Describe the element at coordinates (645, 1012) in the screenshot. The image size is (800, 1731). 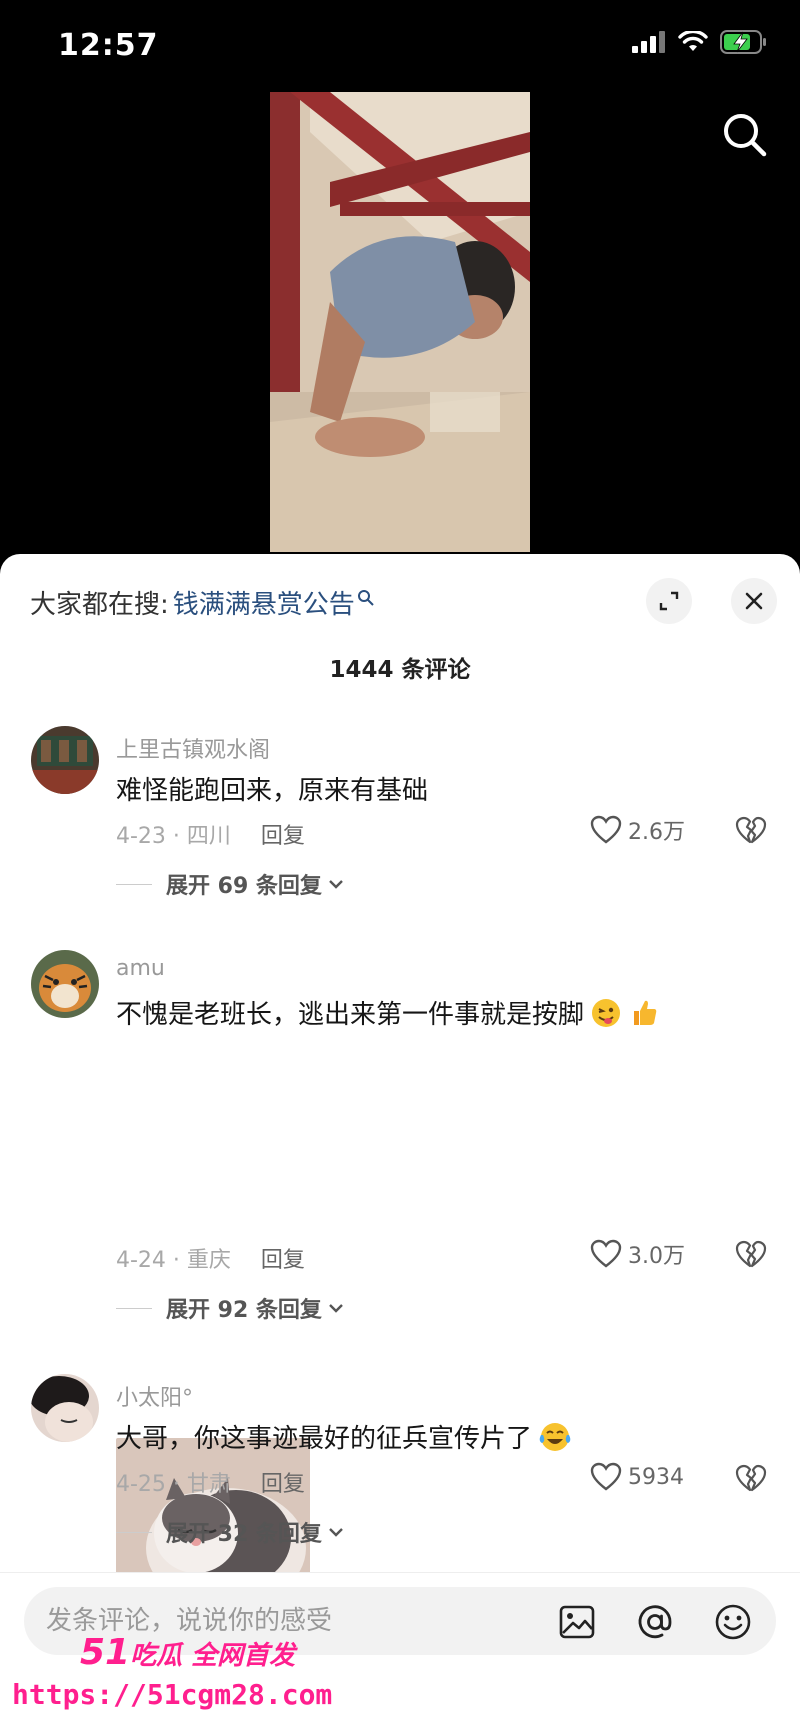
I see `thumbs-up-emoji` at that location.